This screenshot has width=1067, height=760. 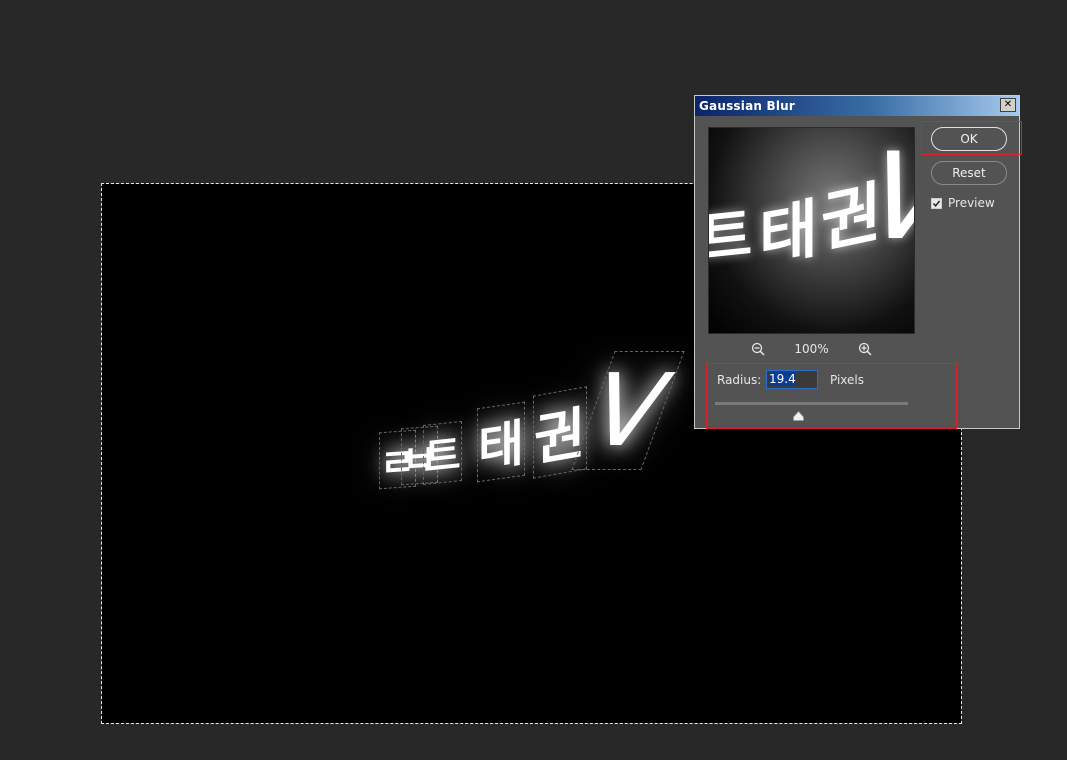 I want to click on zoom-controls: 100%, so click(x=811, y=349).